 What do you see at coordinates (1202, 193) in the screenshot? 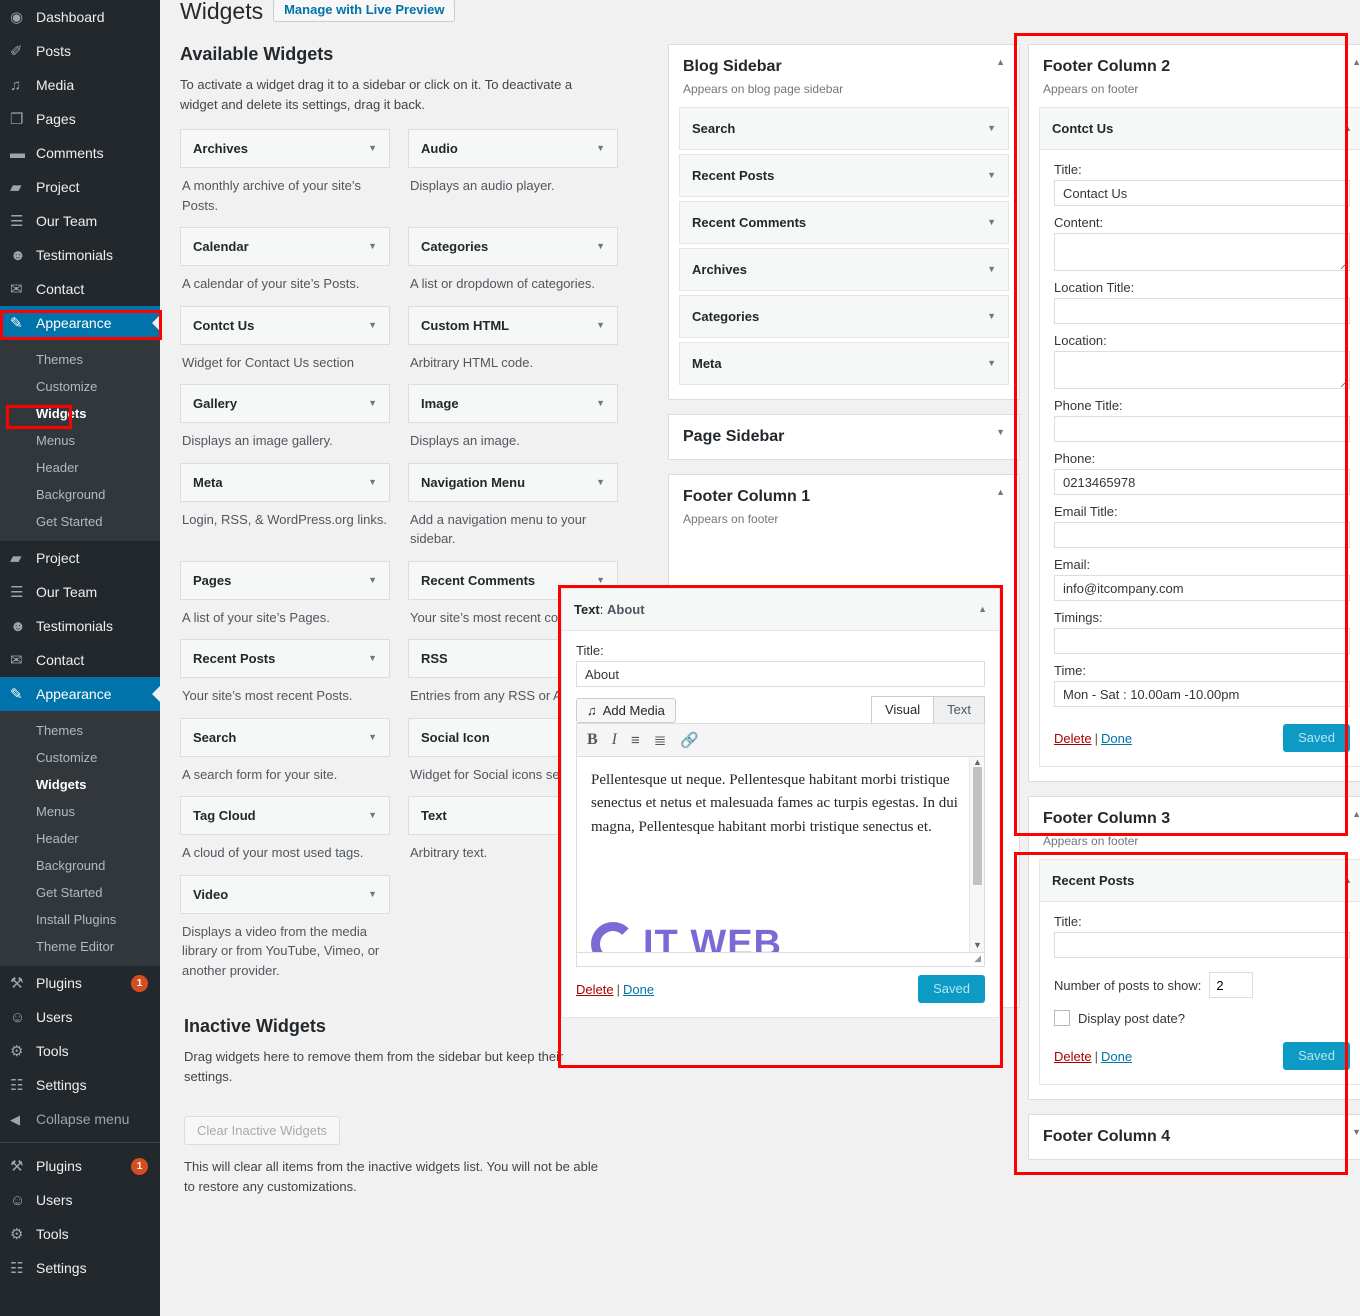
I see `title-input` at bounding box center [1202, 193].